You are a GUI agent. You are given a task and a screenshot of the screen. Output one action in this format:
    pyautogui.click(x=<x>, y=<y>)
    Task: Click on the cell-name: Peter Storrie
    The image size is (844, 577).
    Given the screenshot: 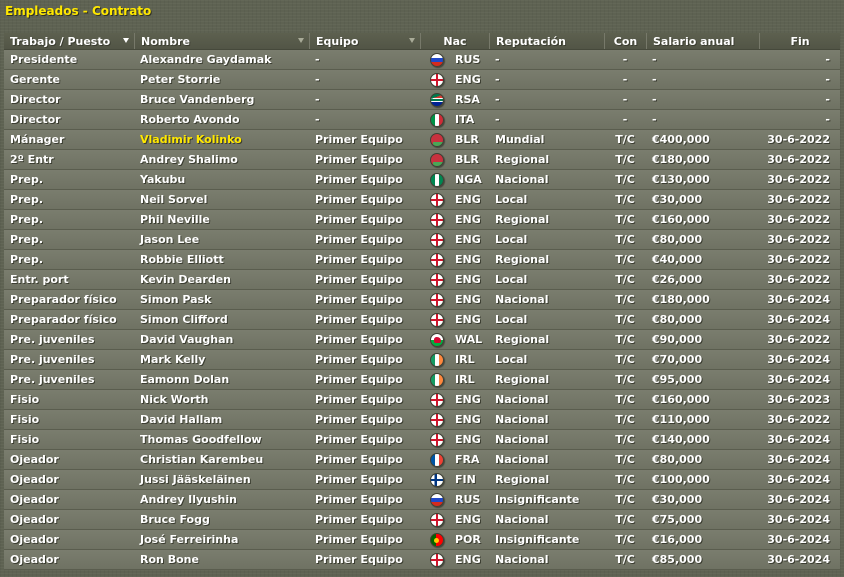 What is the action you would take?
    pyautogui.click(x=221, y=79)
    